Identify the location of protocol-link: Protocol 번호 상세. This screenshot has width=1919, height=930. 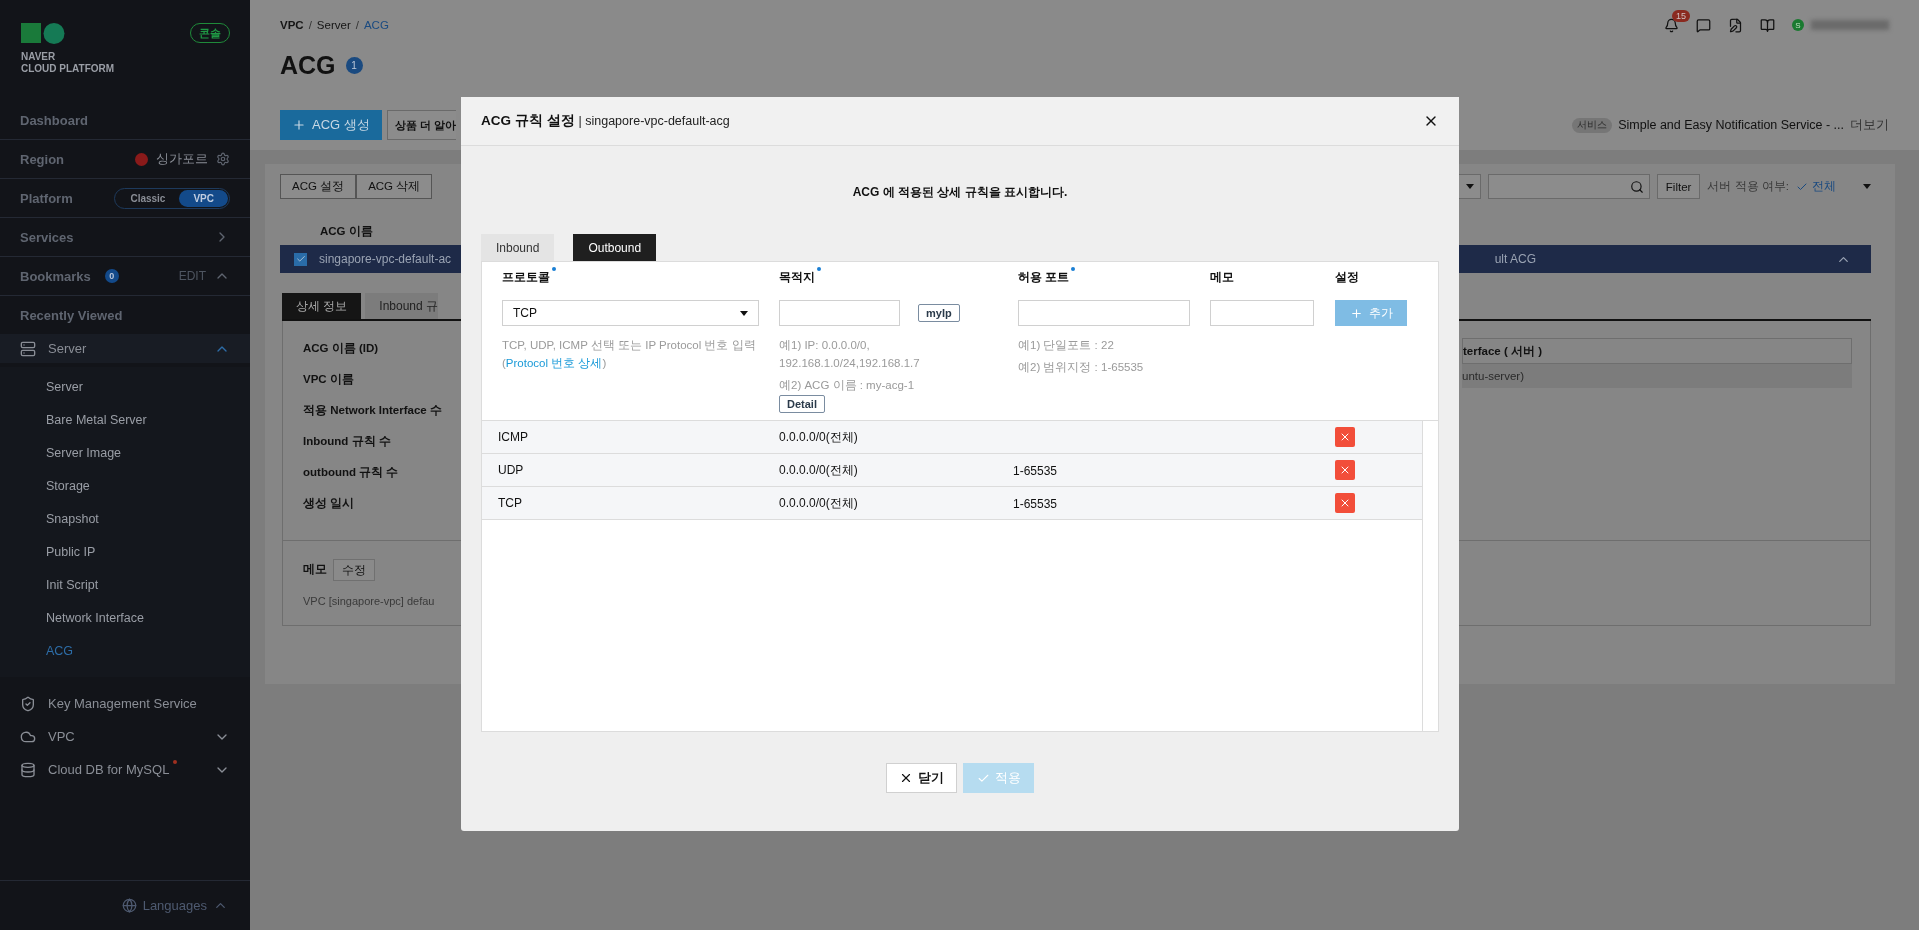
(554, 363).